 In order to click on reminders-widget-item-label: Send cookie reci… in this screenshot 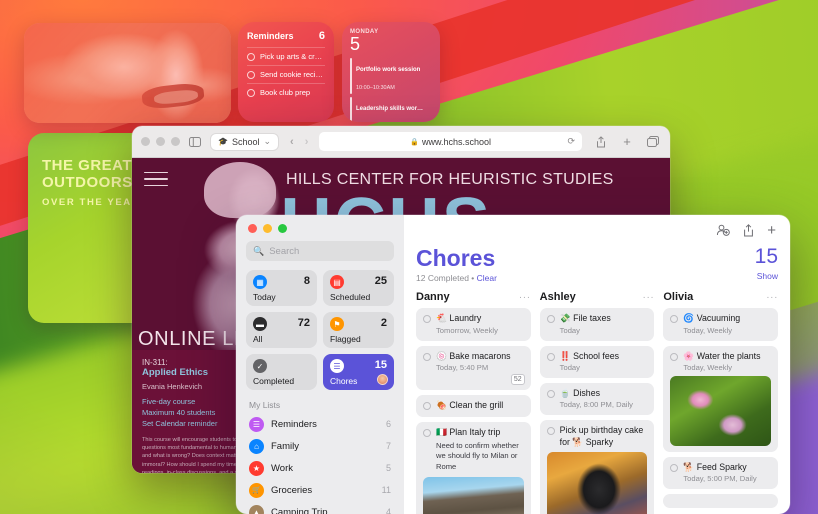, I will do `click(291, 74)`.